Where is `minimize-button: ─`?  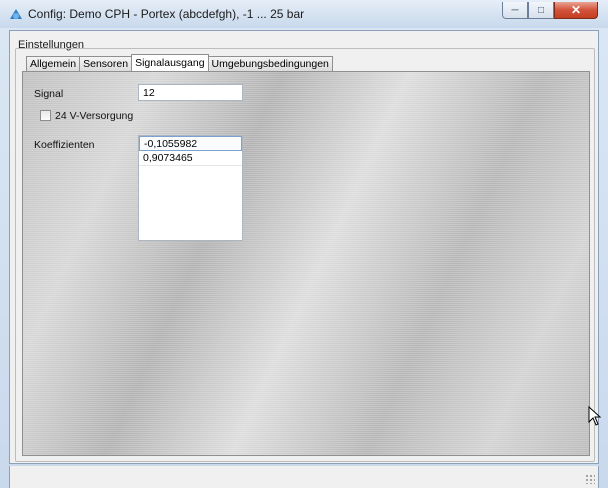 minimize-button: ─ is located at coordinates (515, 10).